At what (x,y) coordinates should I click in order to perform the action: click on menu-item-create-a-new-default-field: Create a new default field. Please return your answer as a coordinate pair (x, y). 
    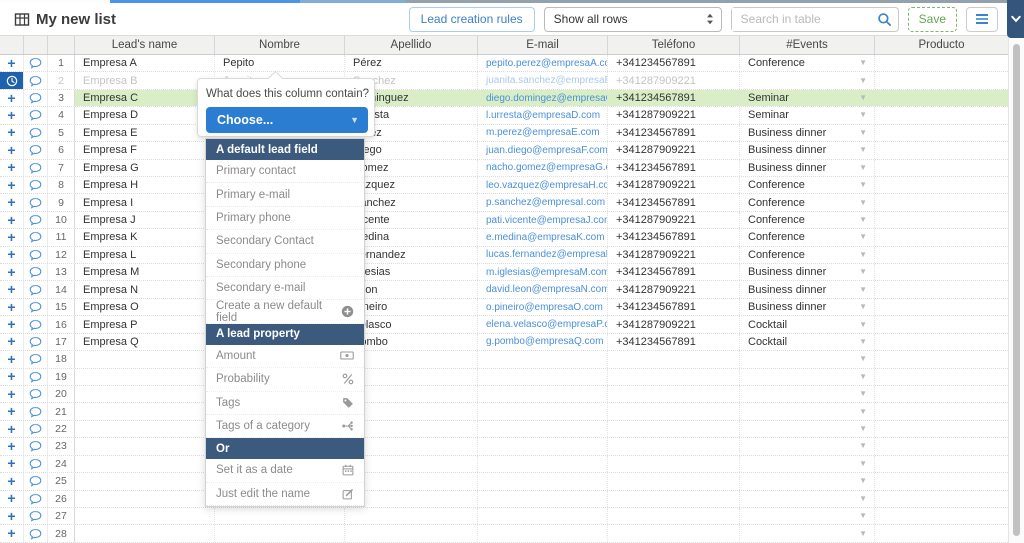
    Looking at the image, I should click on (285, 312).